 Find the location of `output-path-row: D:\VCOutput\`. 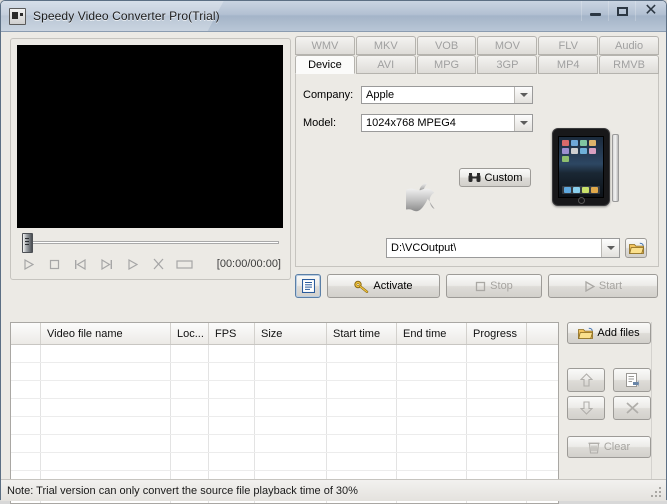

output-path-row: D:\VCOutput\ is located at coordinates (516, 248).